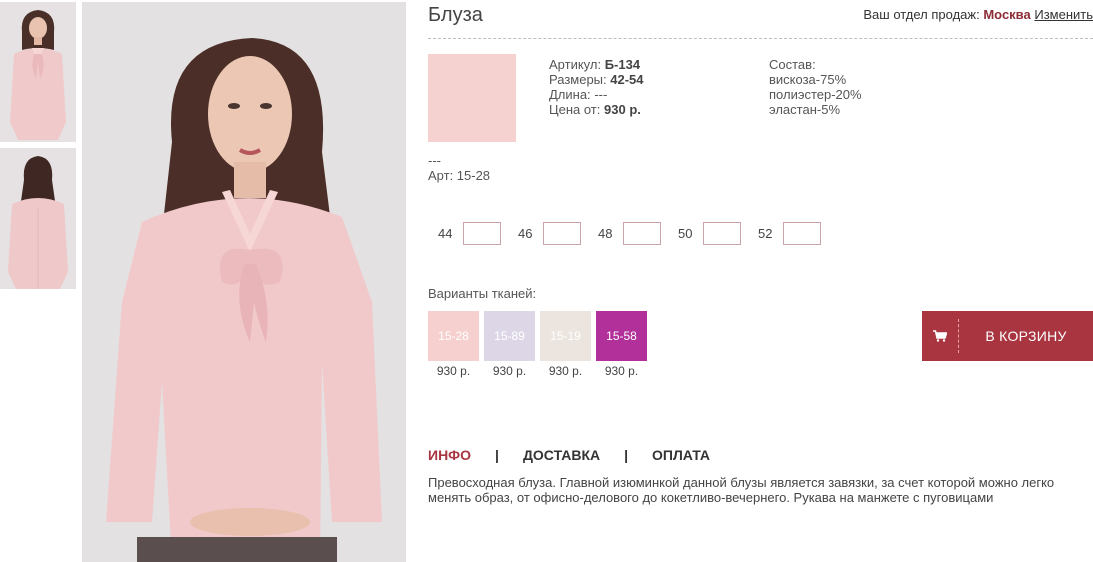  What do you see at coordinates (578, 94) in the screenshot?
I see `spec-length: Длина: ---` at bounding box center [578, 94].